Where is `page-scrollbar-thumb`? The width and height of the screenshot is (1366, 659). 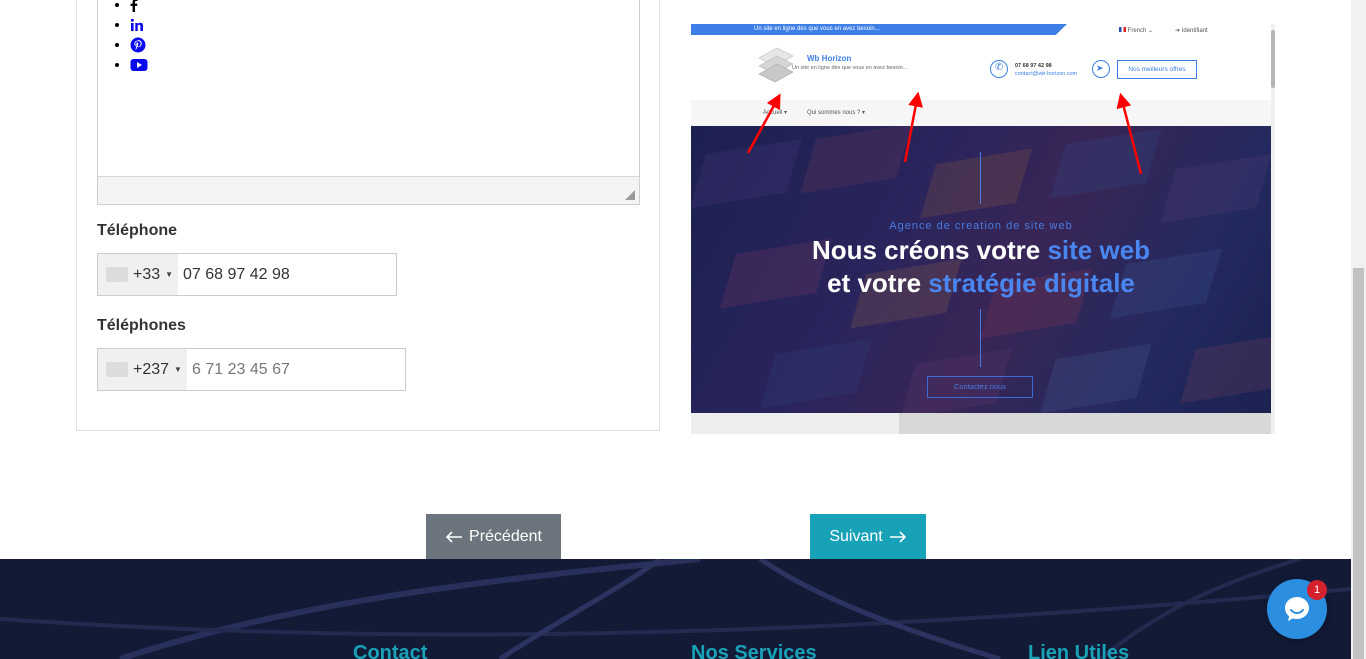 page-scrollbar-thumb is located at coordinates (1358, 463).